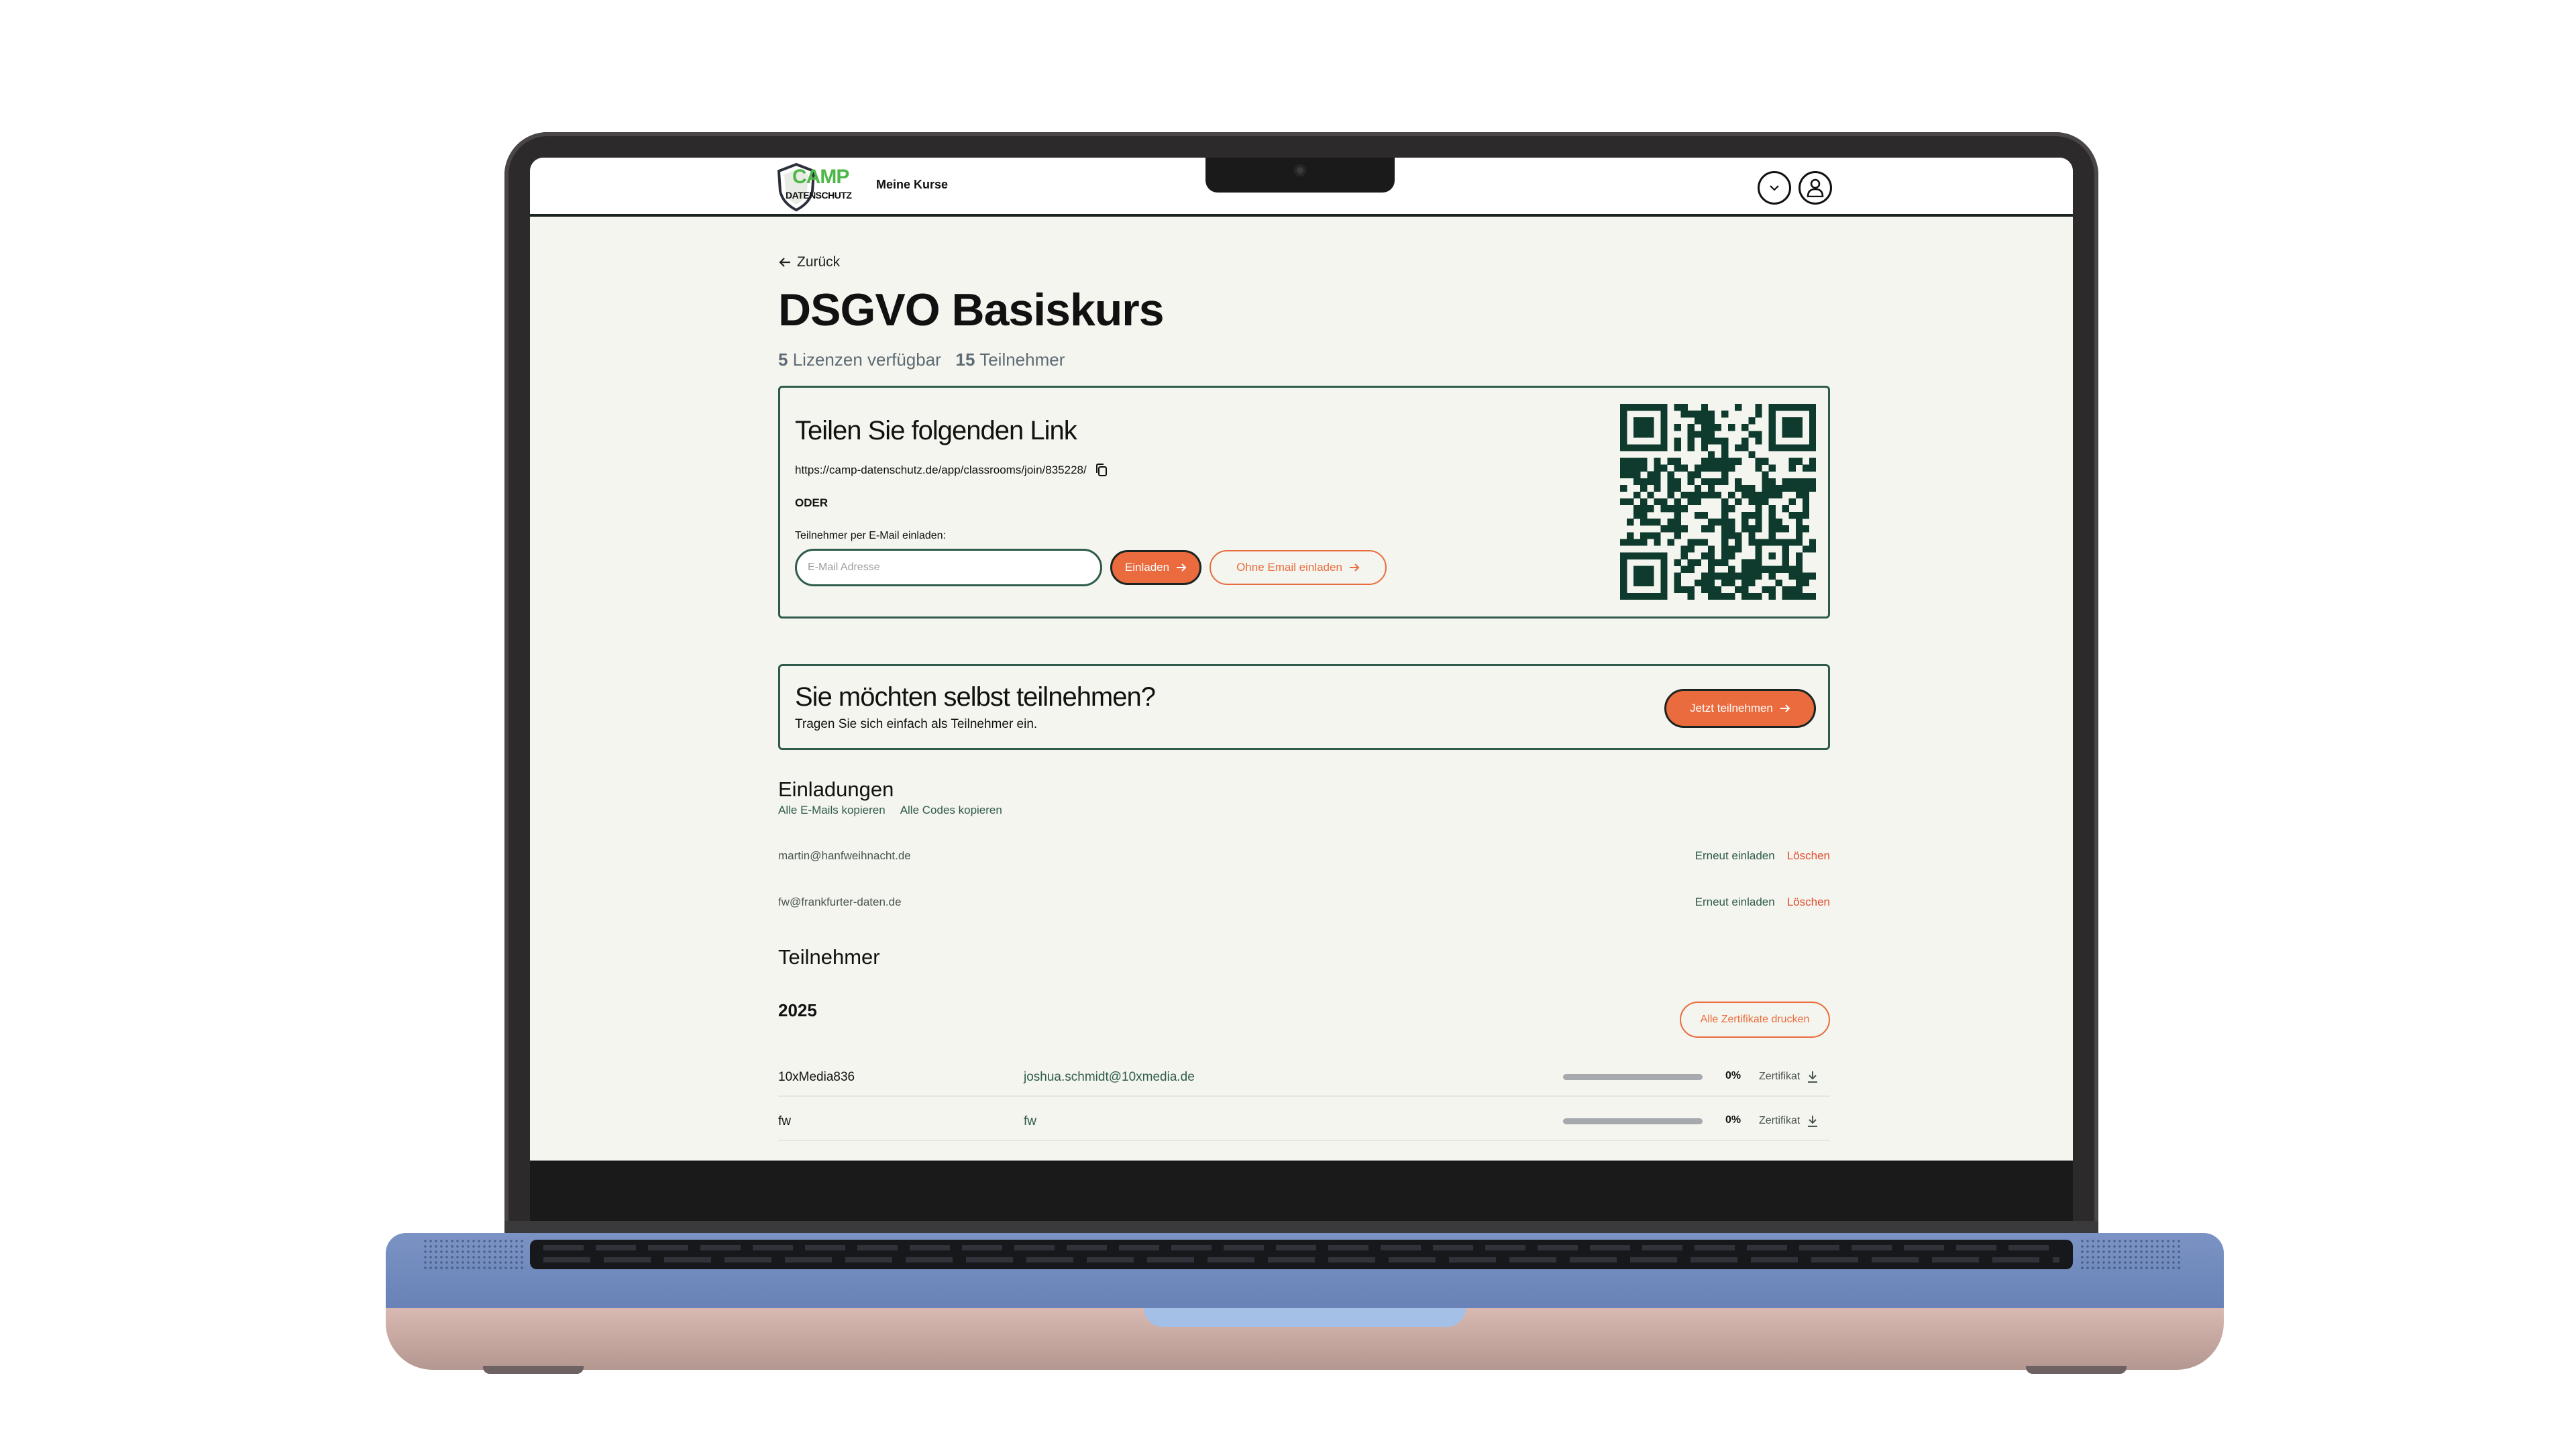 The width and height of the screenshot is (2576, 1449). I want to click on copy-all-codes-link: Alle Codes kopieren, so click(951, 810).